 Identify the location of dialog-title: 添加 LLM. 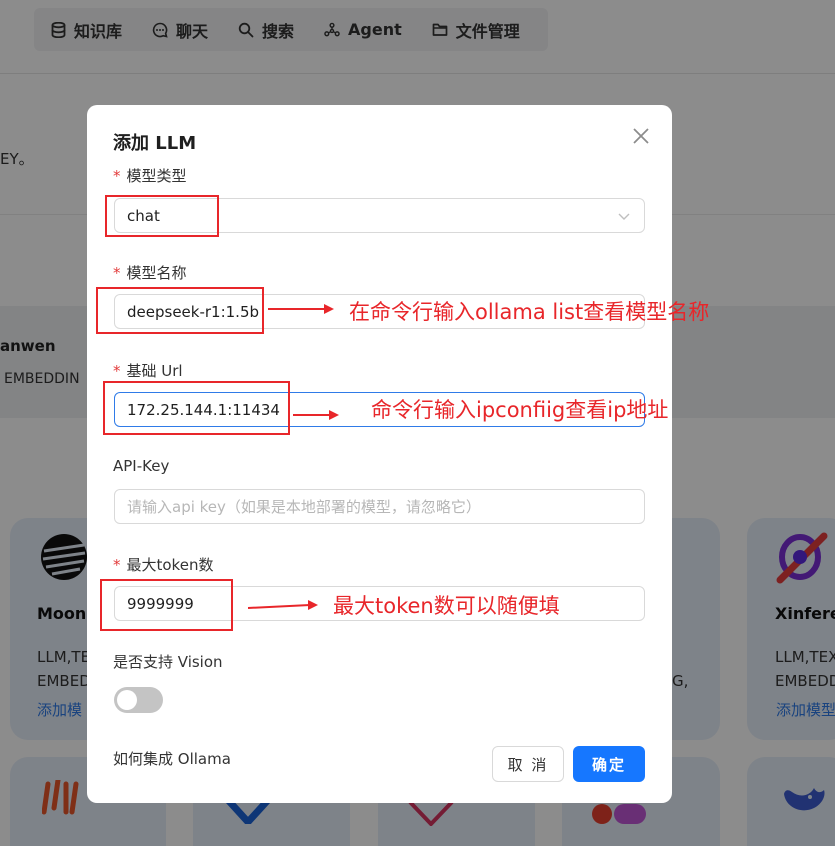
(155, 143).